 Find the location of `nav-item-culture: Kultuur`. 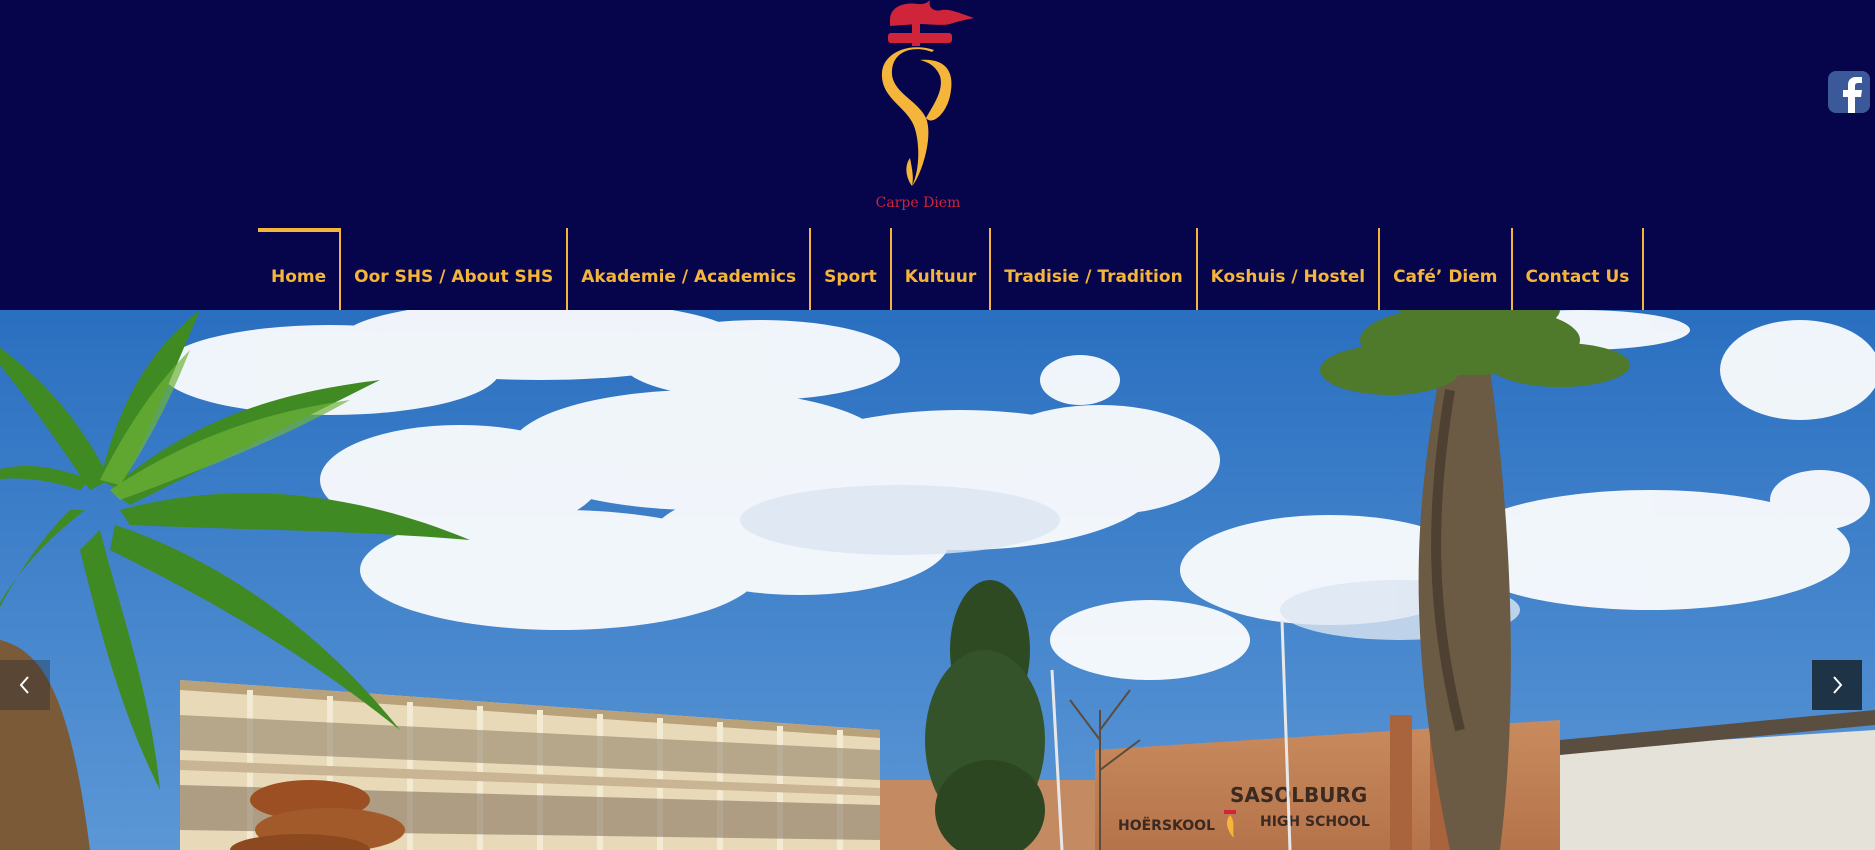

nav-item-culture: Kultuur is located at coordinates (942, 269).